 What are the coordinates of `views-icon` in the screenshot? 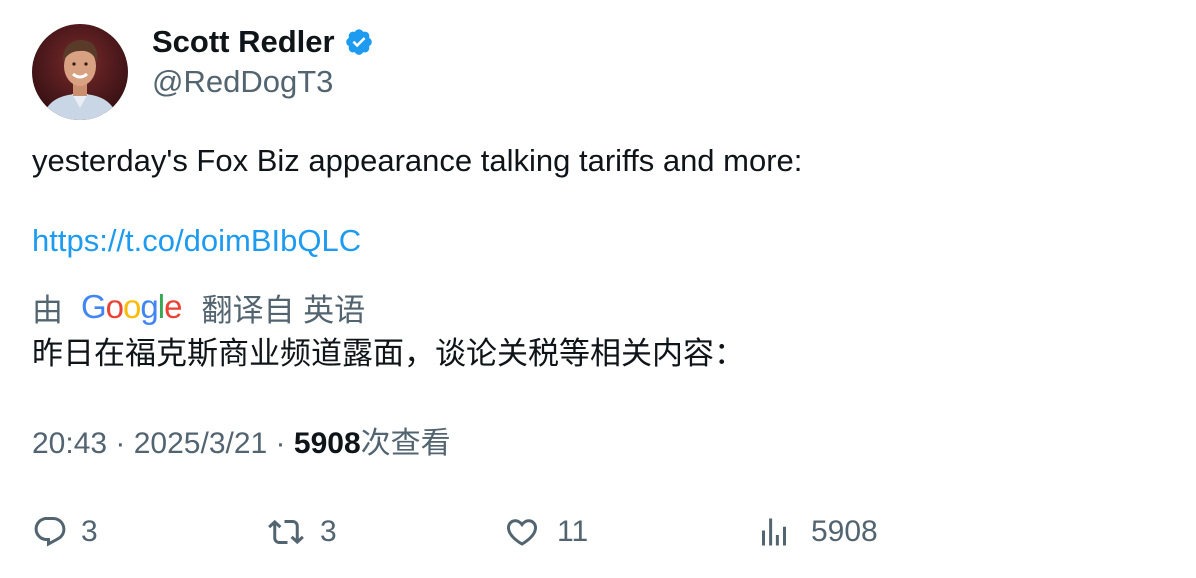 It's located at (774, 532).